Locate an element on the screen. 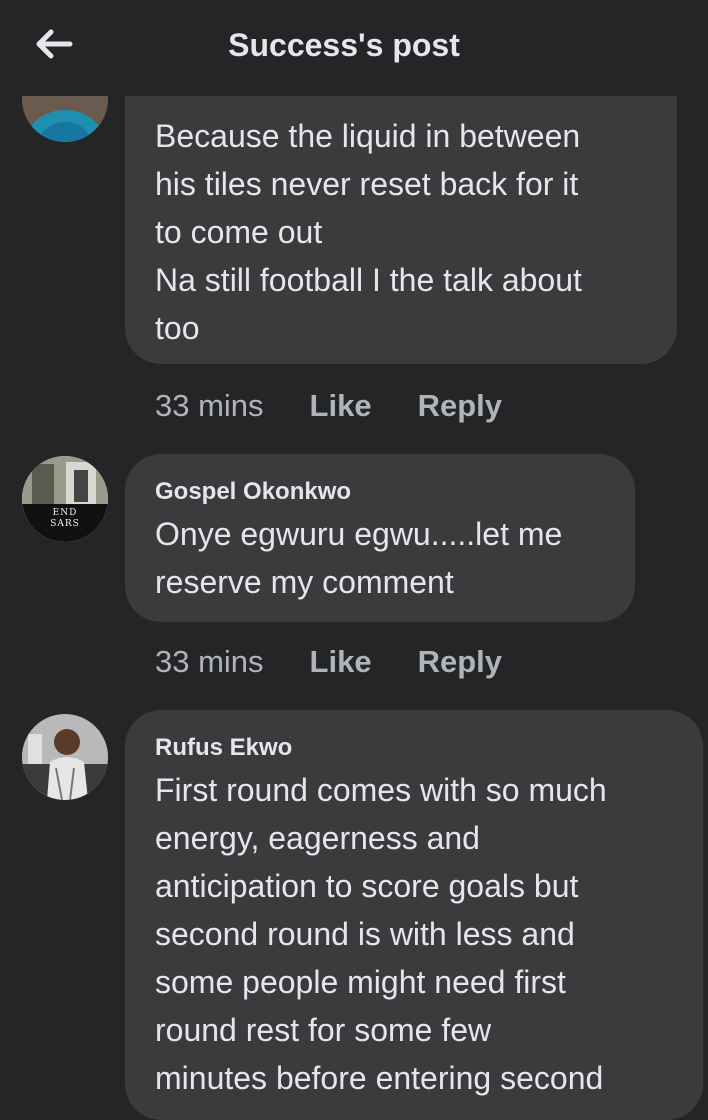 The image size is (708, 1120). comment-author: Rufus Ekwo is located at coordinates (414, 748).